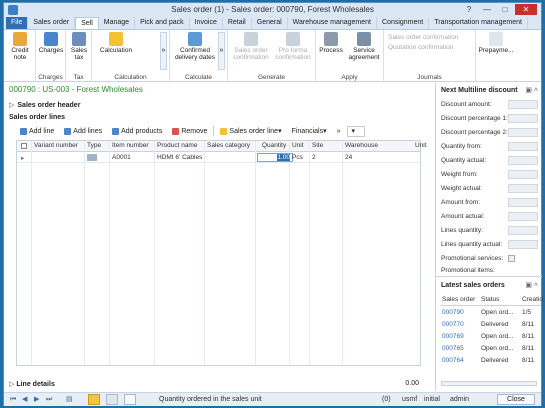 The height and width of the screenshot is (408, 545). I want to click on amount-actual-field, so click(523, 216).